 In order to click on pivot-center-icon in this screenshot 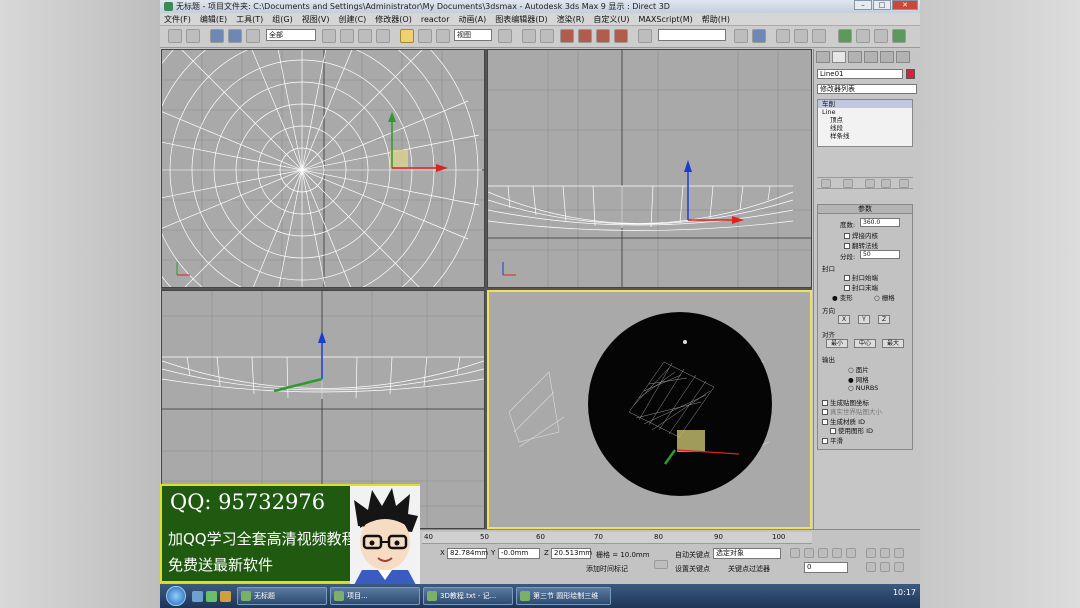, I will do `click(505, 36)`.